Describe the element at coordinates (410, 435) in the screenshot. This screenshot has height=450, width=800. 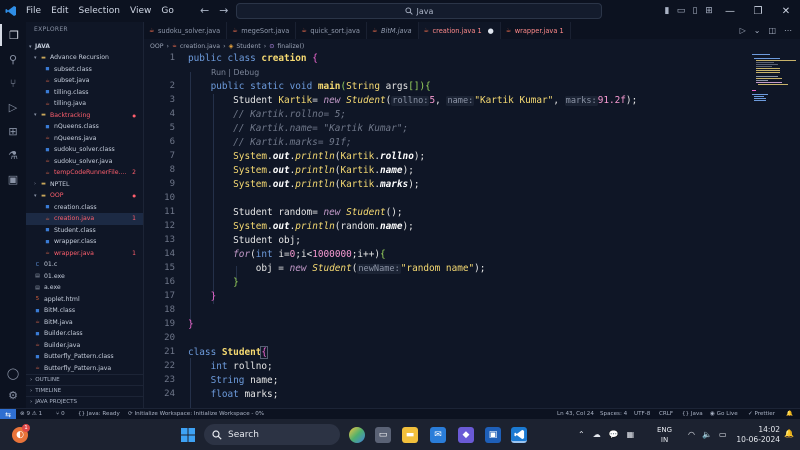
I see `file-explorer-icon: ▬` at that location.